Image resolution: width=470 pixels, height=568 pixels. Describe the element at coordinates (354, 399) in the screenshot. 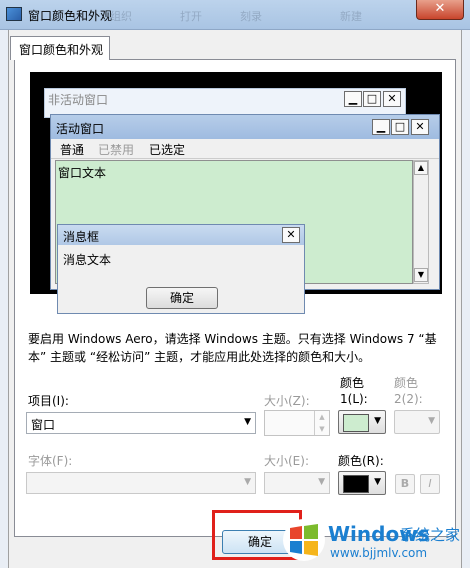

I see `color1-label-line2: 1(L):` at that location.